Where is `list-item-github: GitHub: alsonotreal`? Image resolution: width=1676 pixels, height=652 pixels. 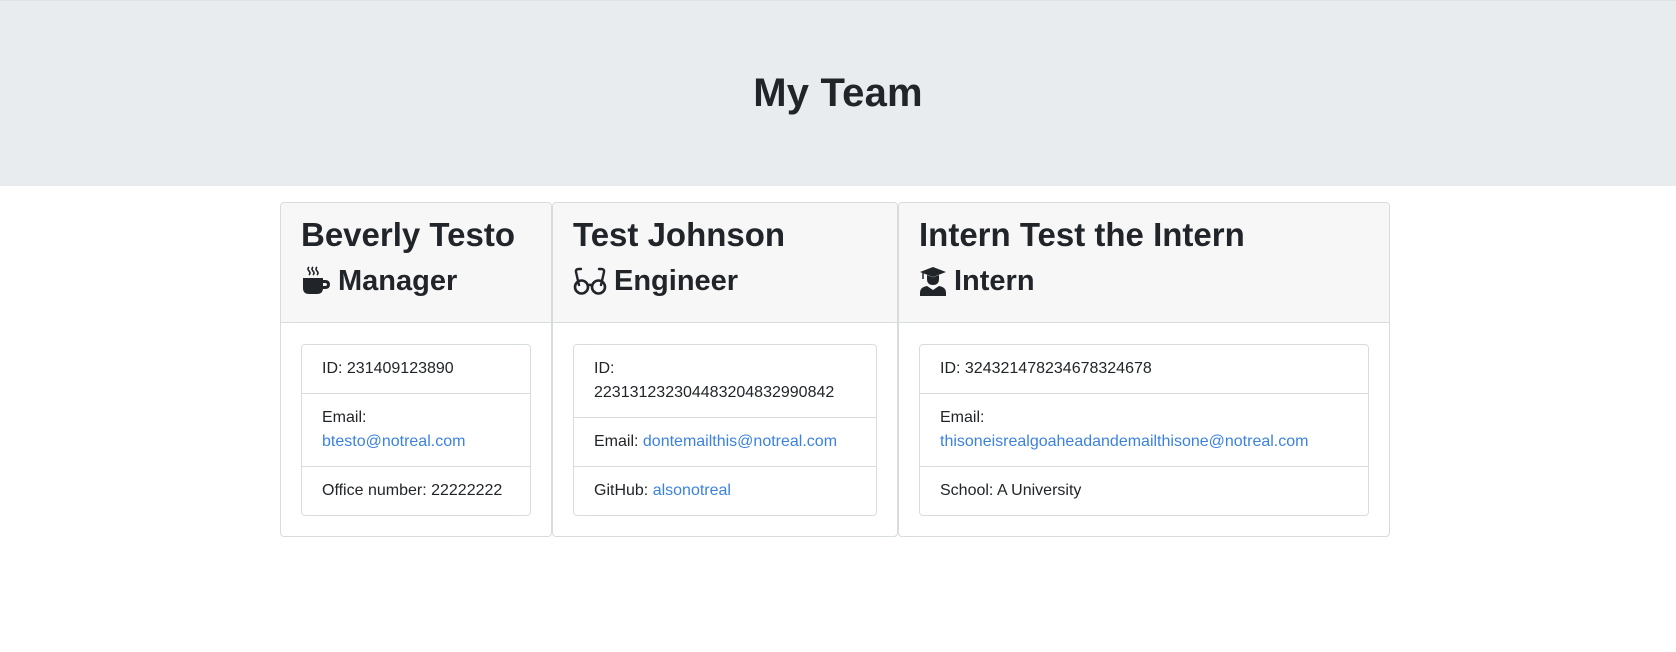 list-item-github: GitHub: alsonotreal is located at coordinates (725, 490).